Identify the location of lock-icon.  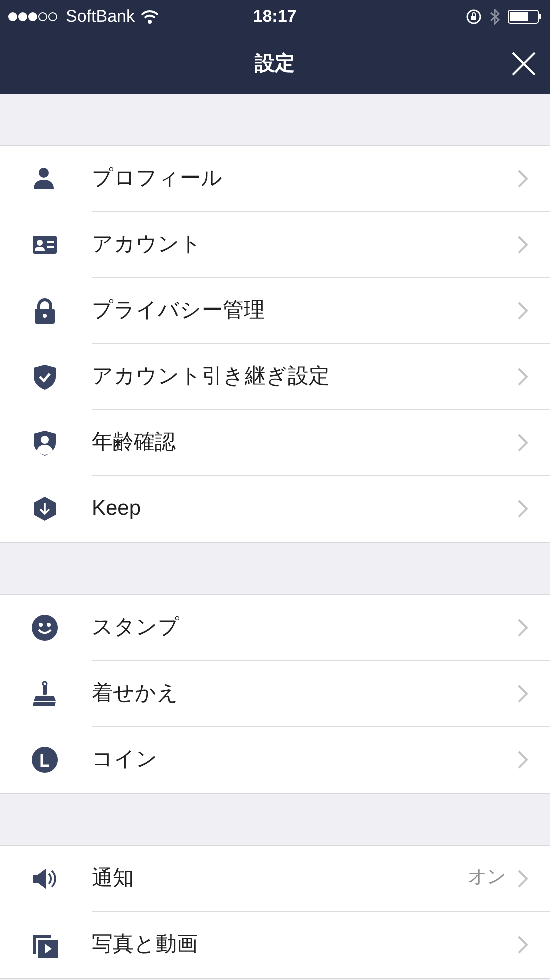
(45, 311).